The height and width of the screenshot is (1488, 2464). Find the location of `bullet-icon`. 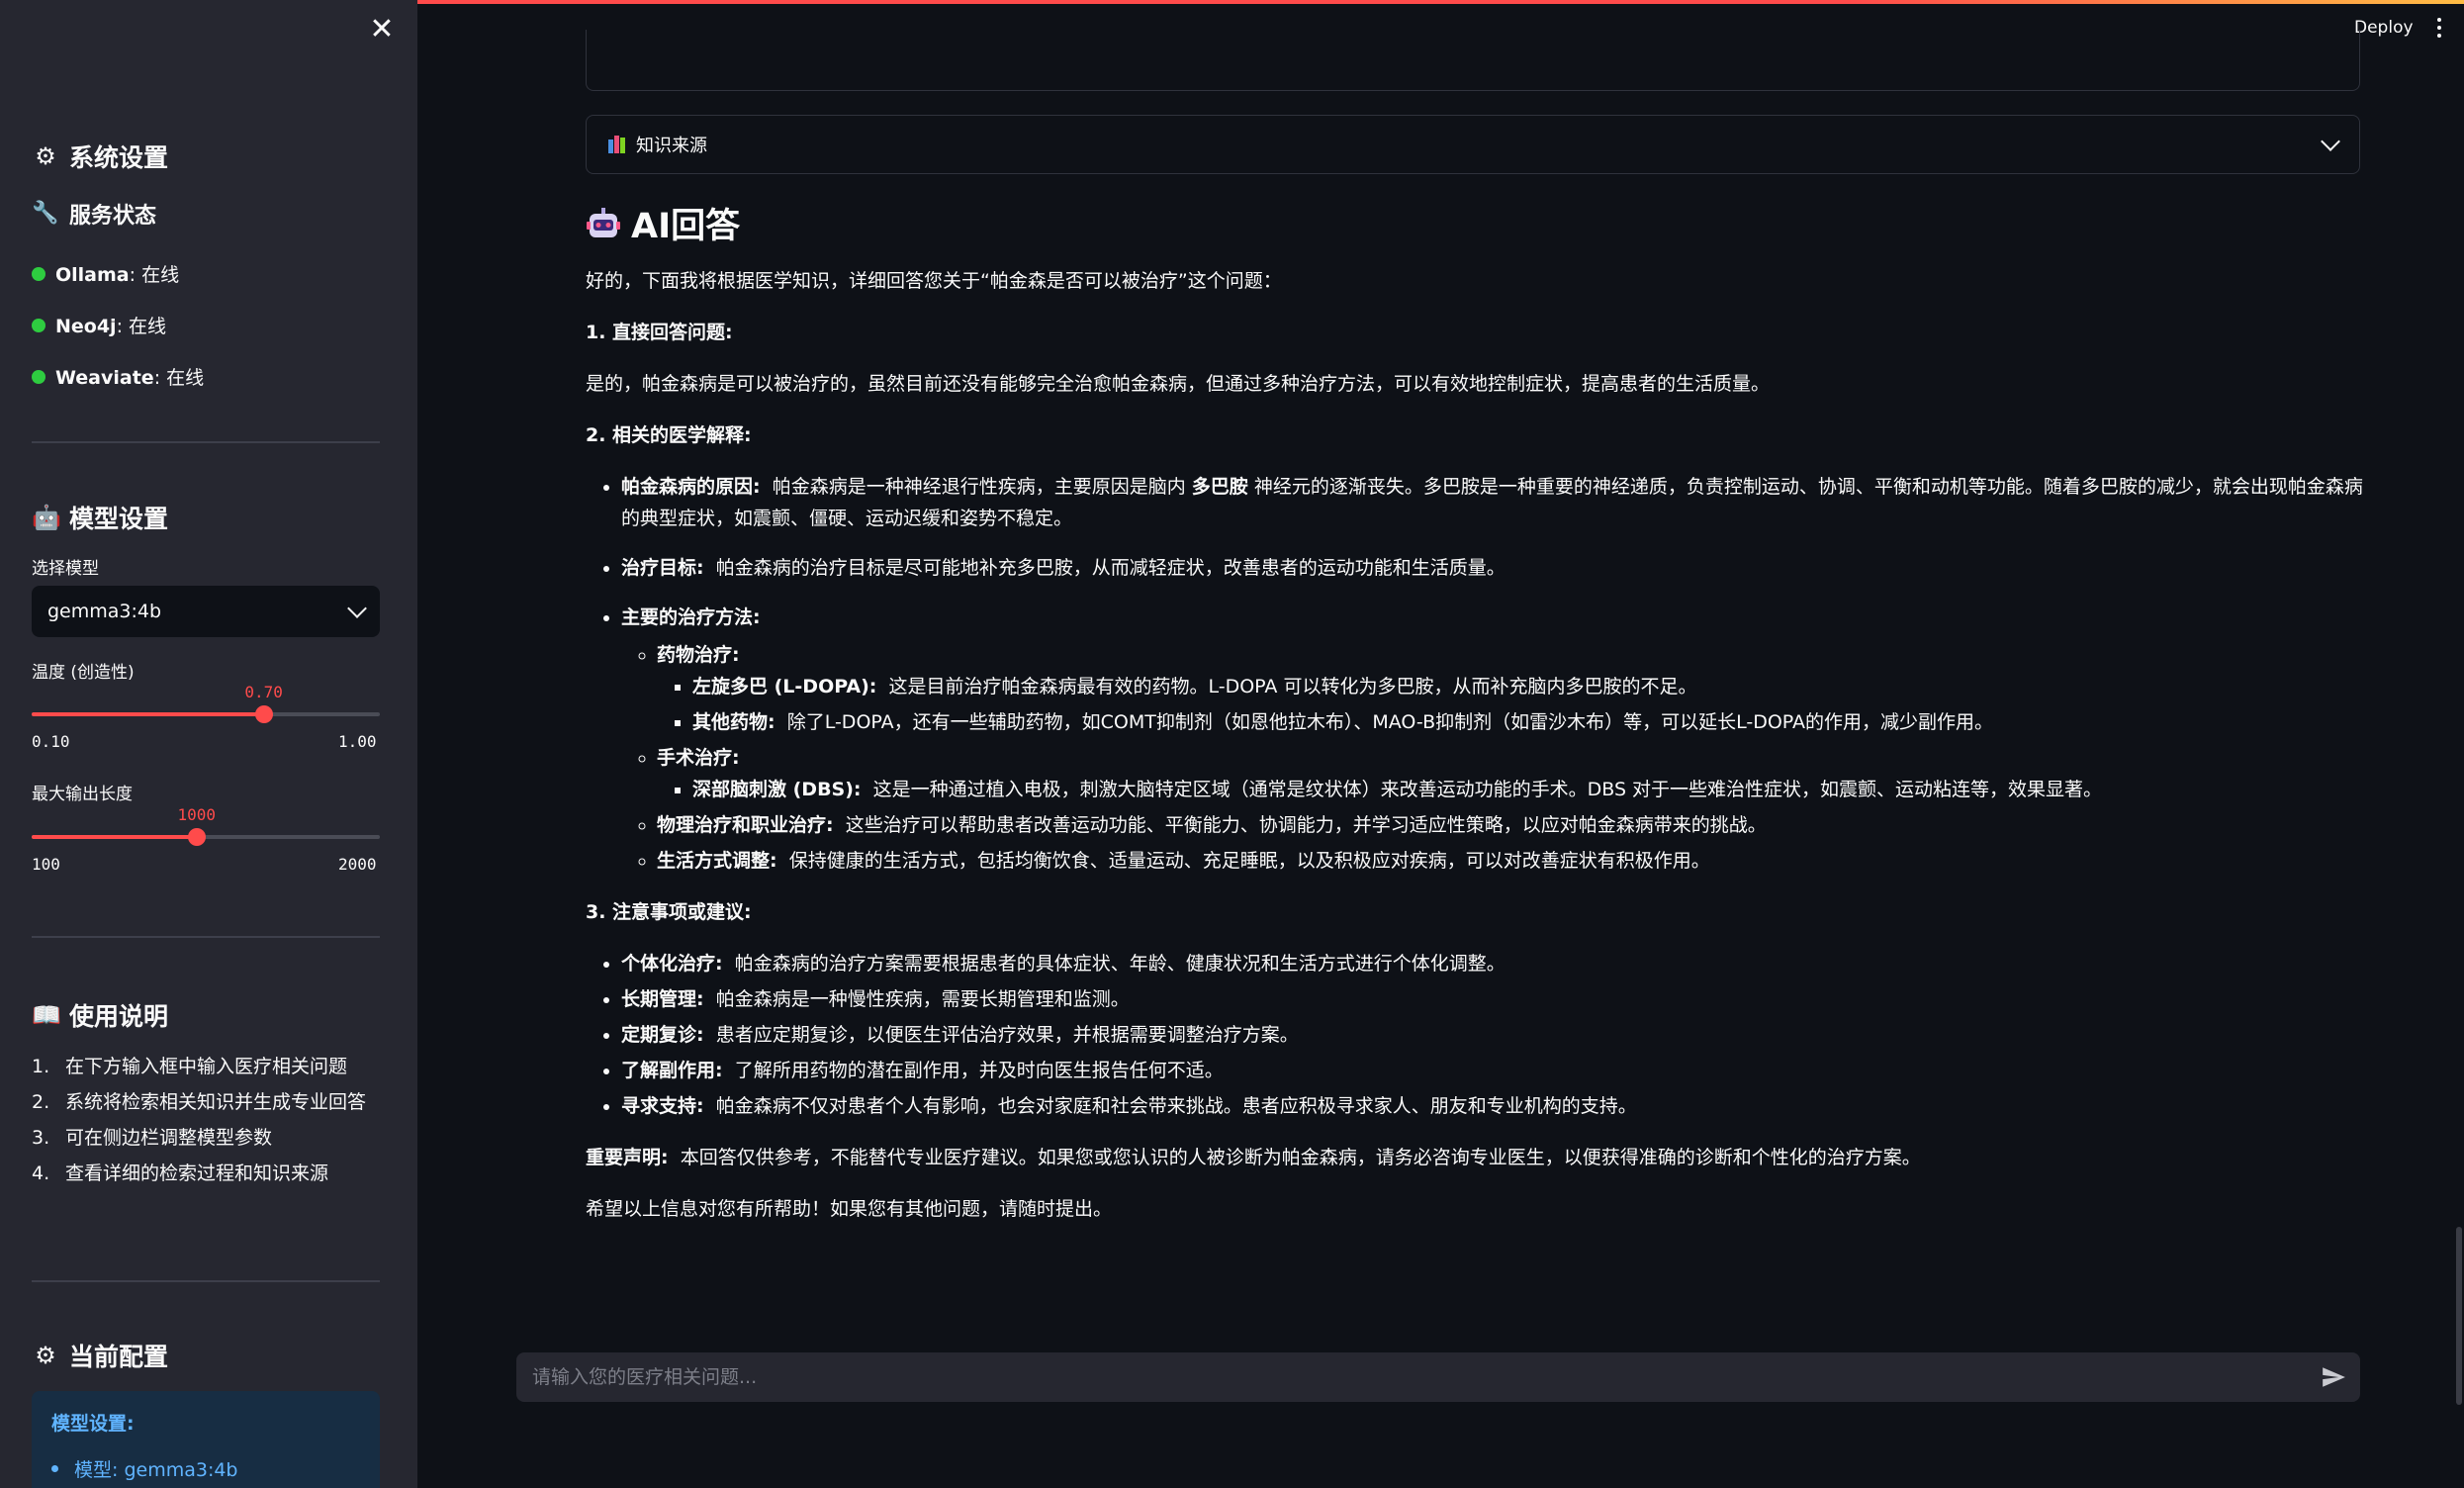

bullet-icon is located at coordinates (54, 1468).